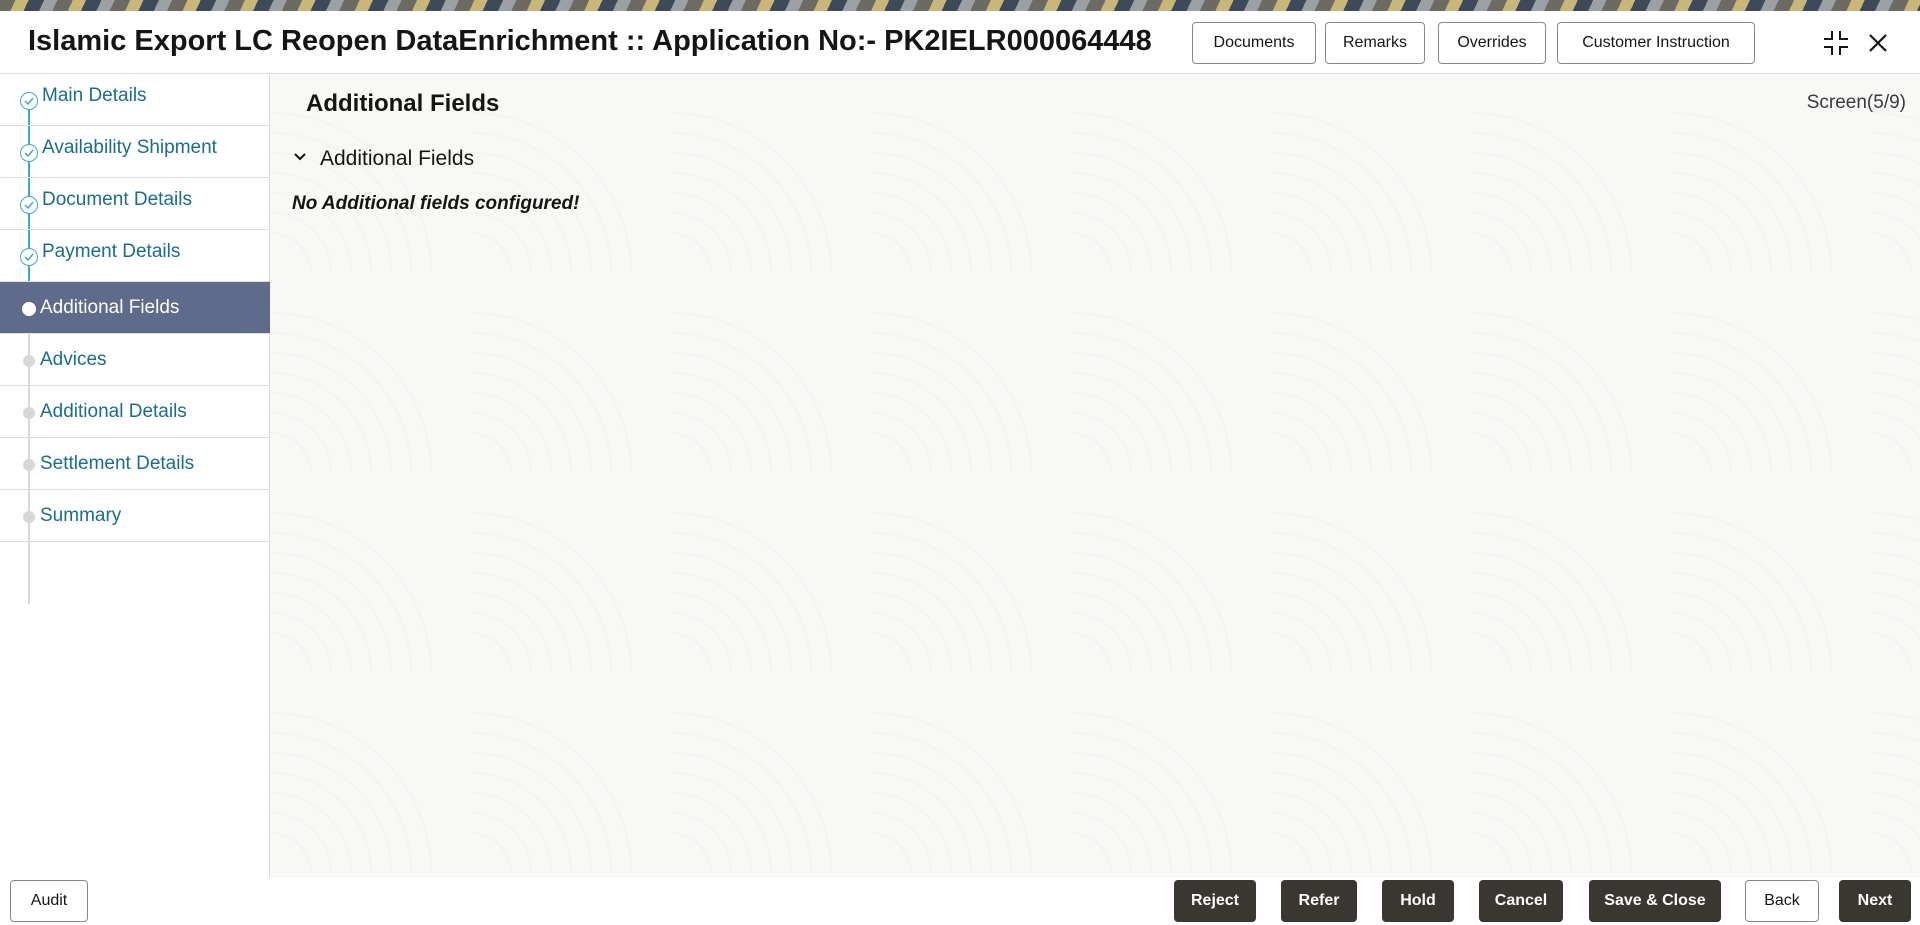 The width and height of the screenshot is (1920, 925). What do you see at coordinates (73, 359) in the screenshot?
I see `sidebar-item-label: Advices` at bounding box center [73, 359].